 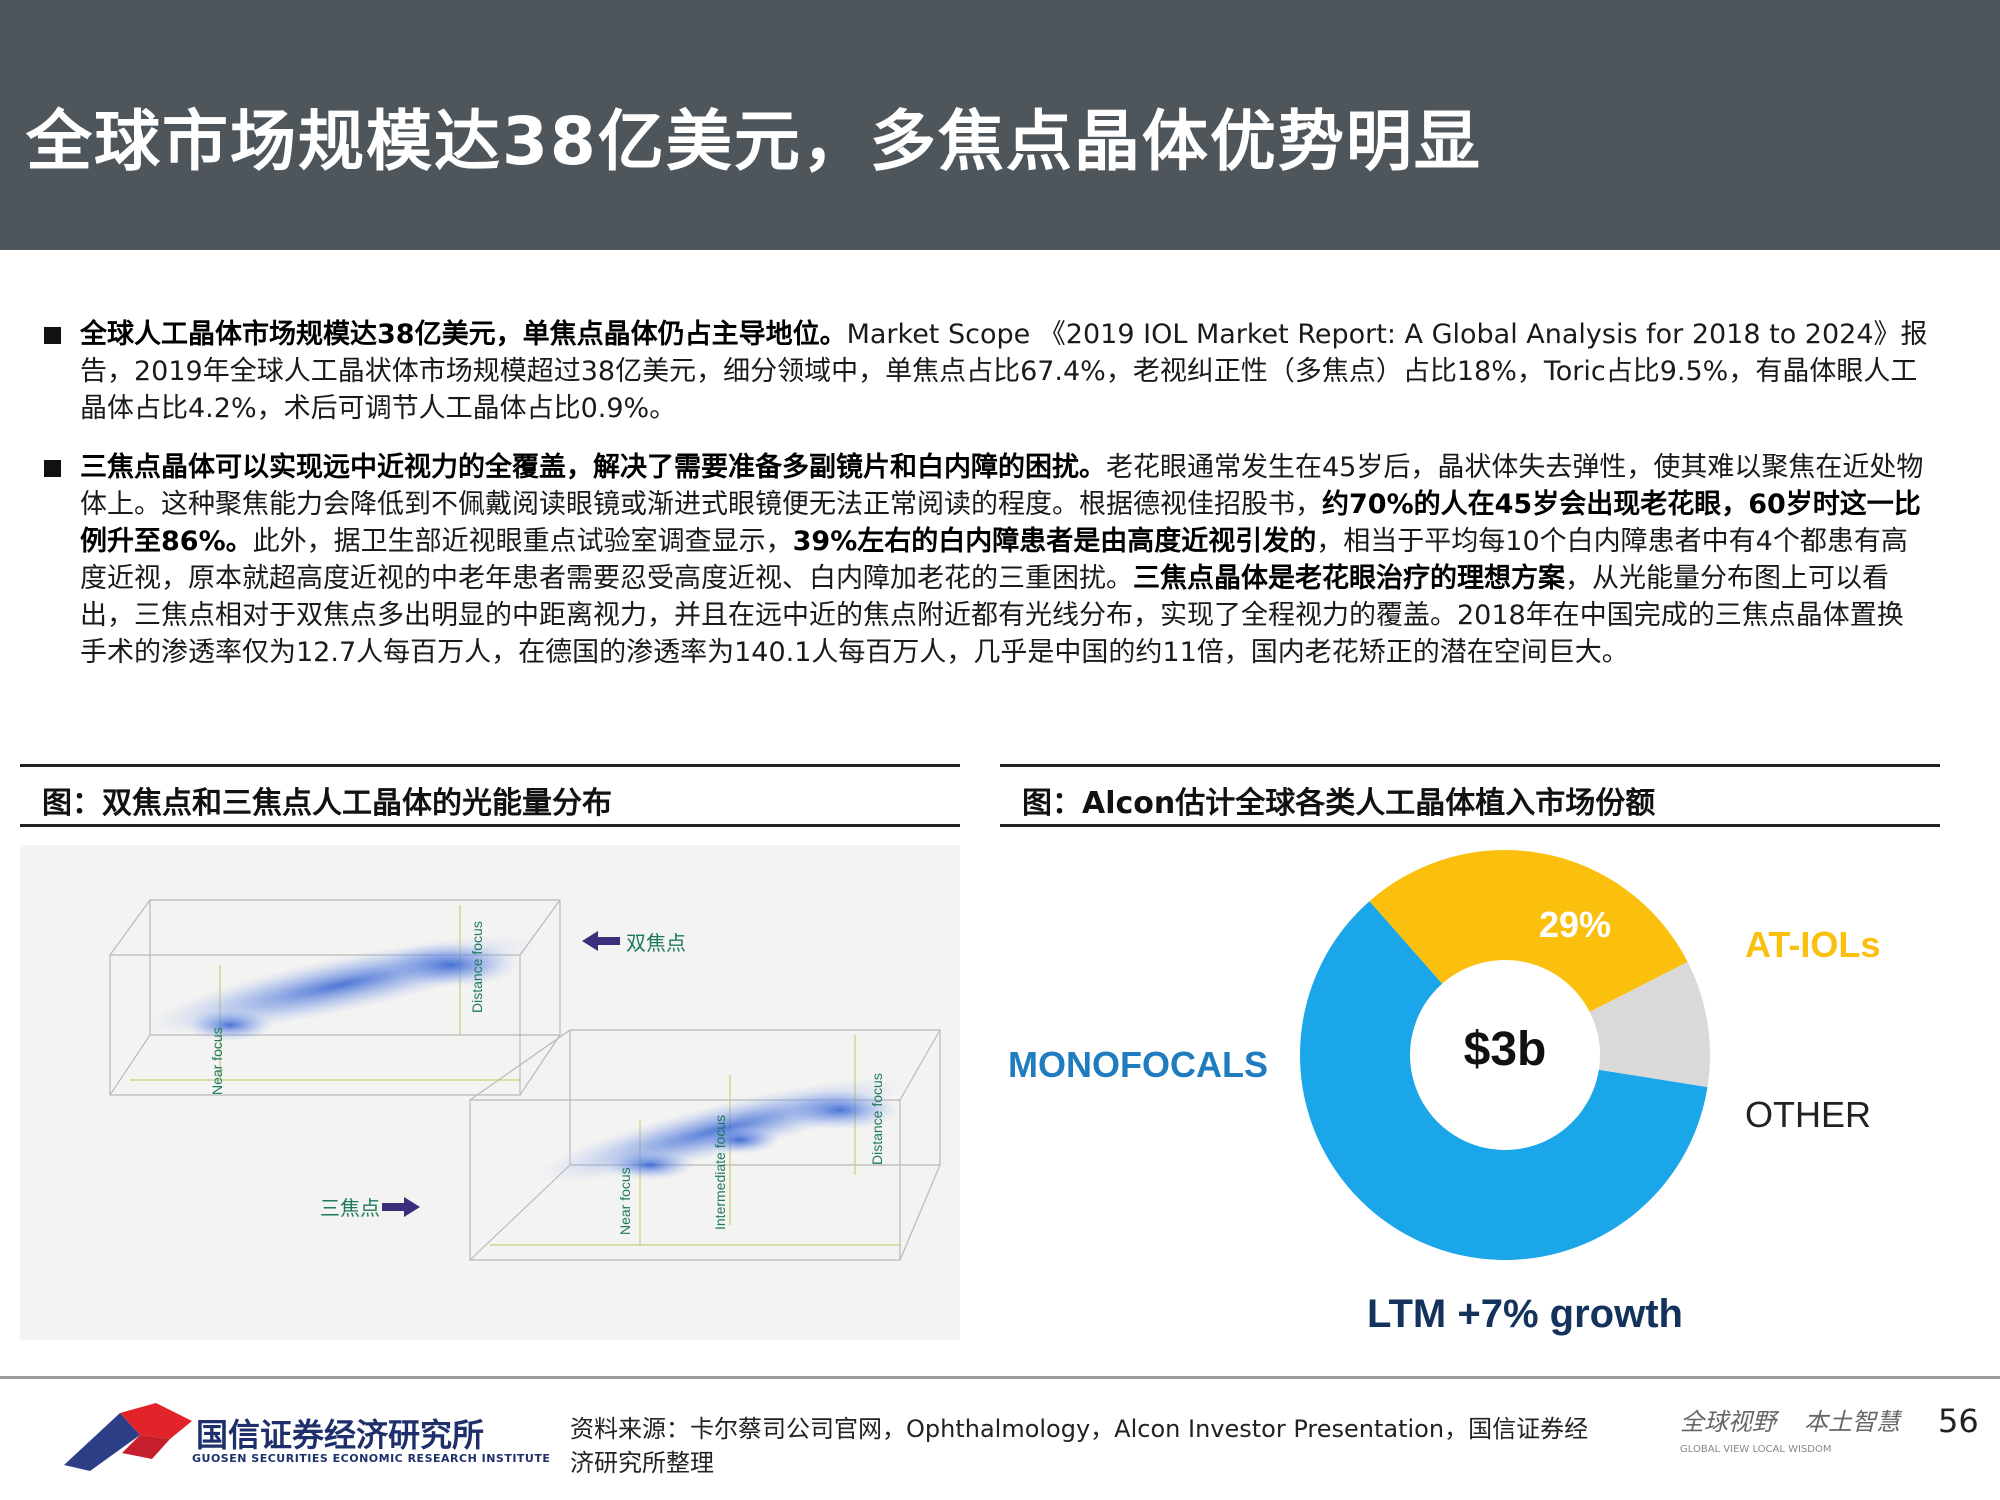 I want to click on donut-center-label: $3b, so click(x=1505, y=1049).